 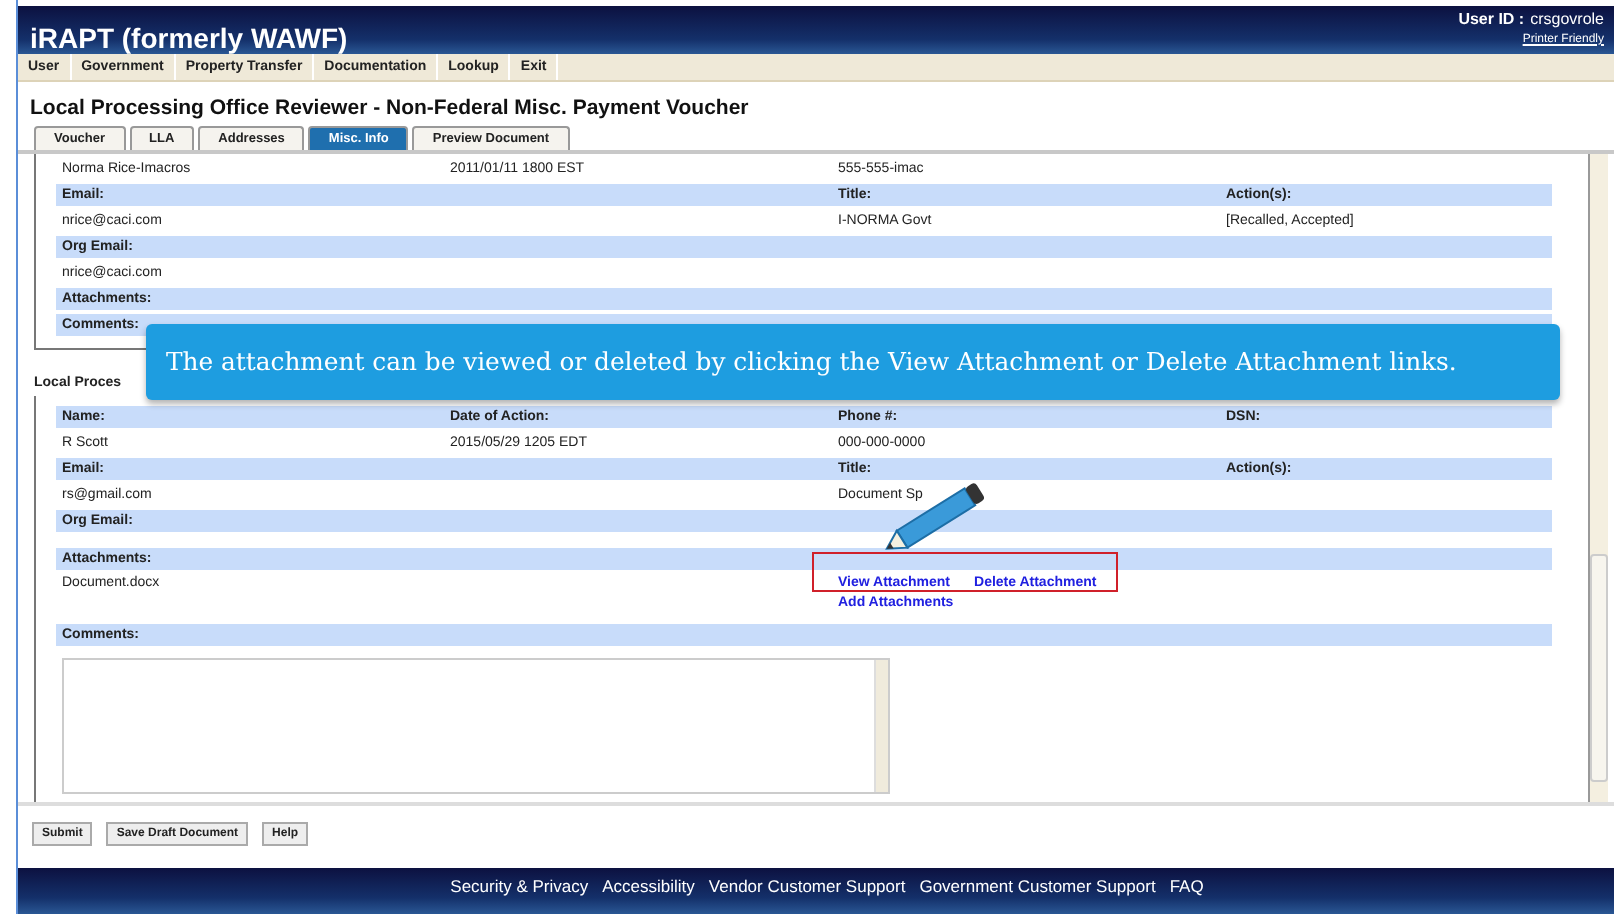 What do you see at coordinates (189, 38) in the screenshot?
I see `app-title: iRAPT (formerly WAWF)` at bounding box center [189, 38].